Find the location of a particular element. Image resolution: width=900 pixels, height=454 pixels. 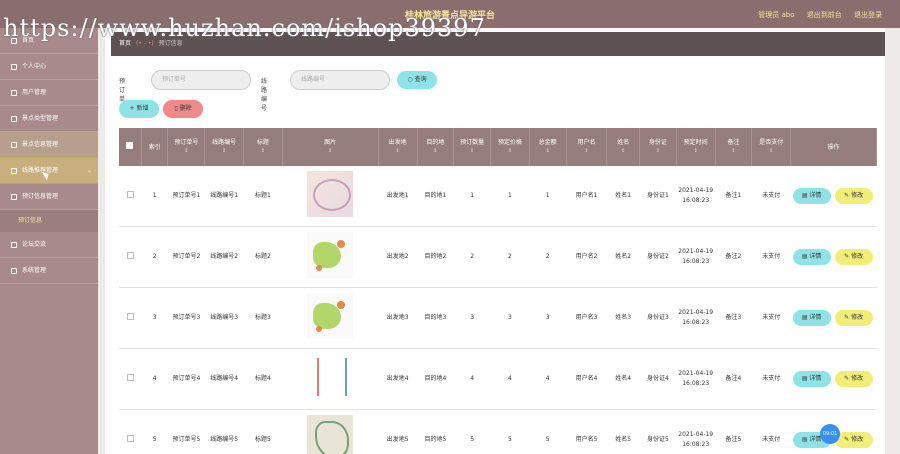

cell-title: 标题2 is located at coordinates (263, 257).